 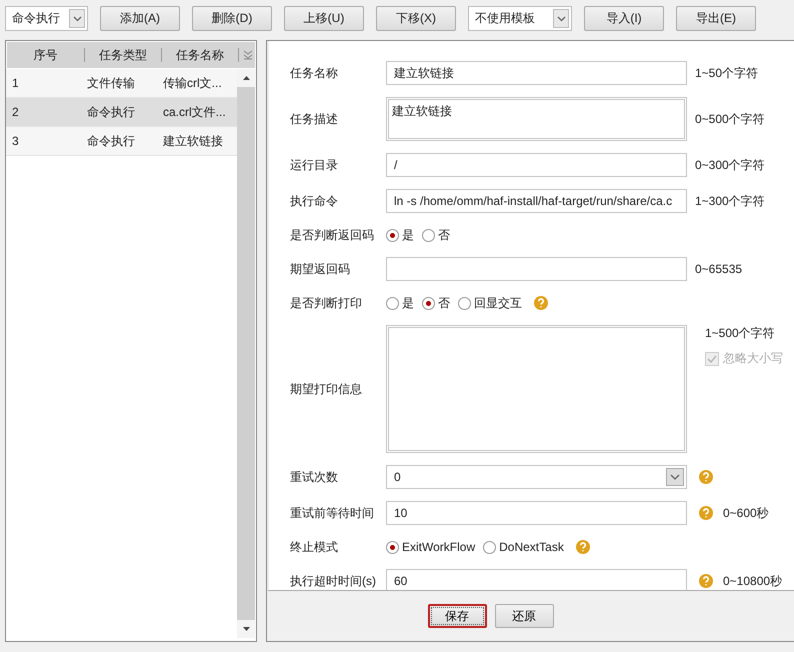 What do you see at coordinates (314, 477) in the screenshot?
I see `field-label: 重试次数` at bounding box center [314, 477].